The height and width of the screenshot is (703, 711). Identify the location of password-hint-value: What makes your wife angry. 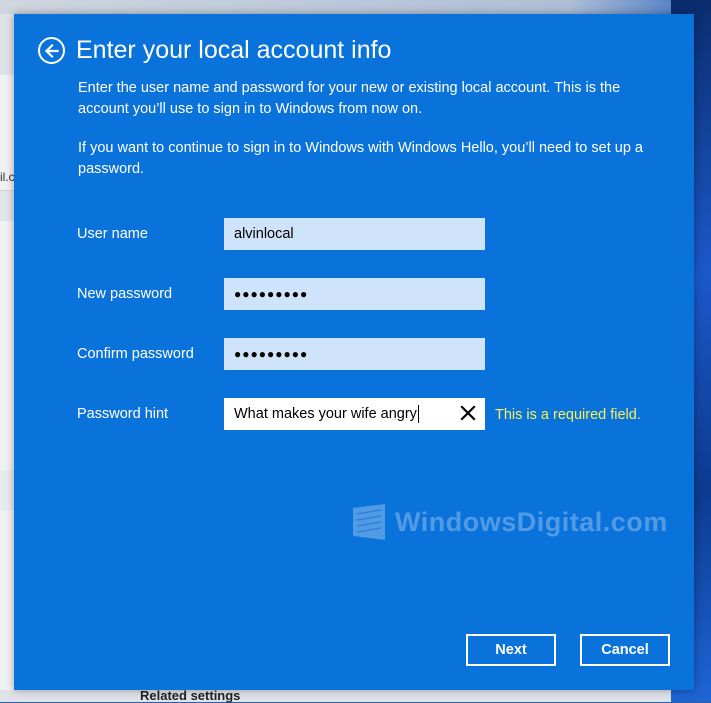
(325, 414).